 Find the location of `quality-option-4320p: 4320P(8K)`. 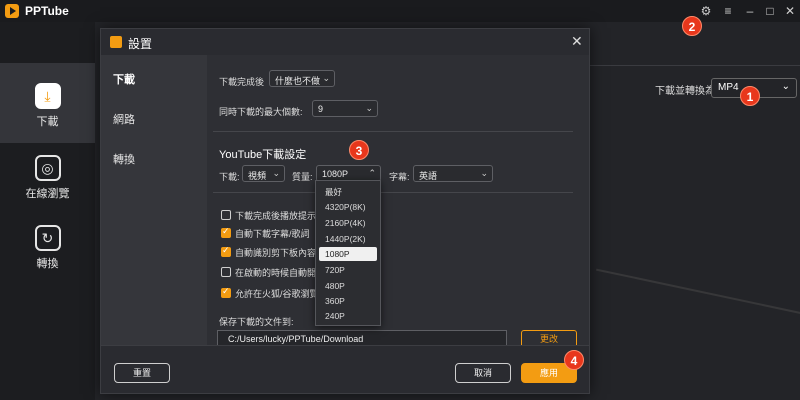

quality-option-4320p: 4320P(8K) is located at coordinates (348, 207).